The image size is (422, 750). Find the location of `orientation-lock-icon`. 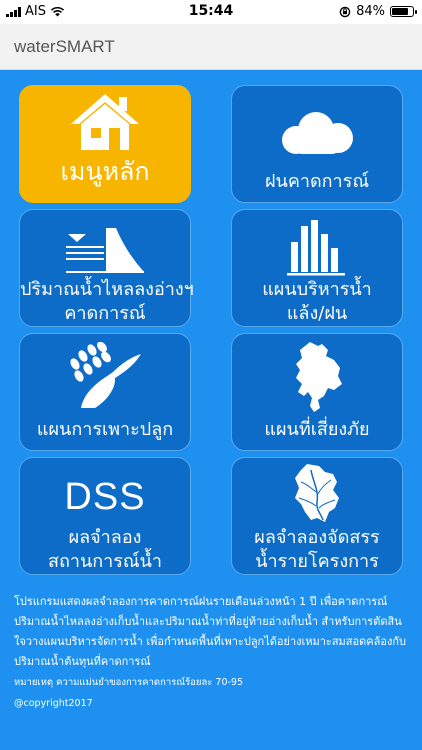

orientation-lock-icon is located at coordinates (345, 11).